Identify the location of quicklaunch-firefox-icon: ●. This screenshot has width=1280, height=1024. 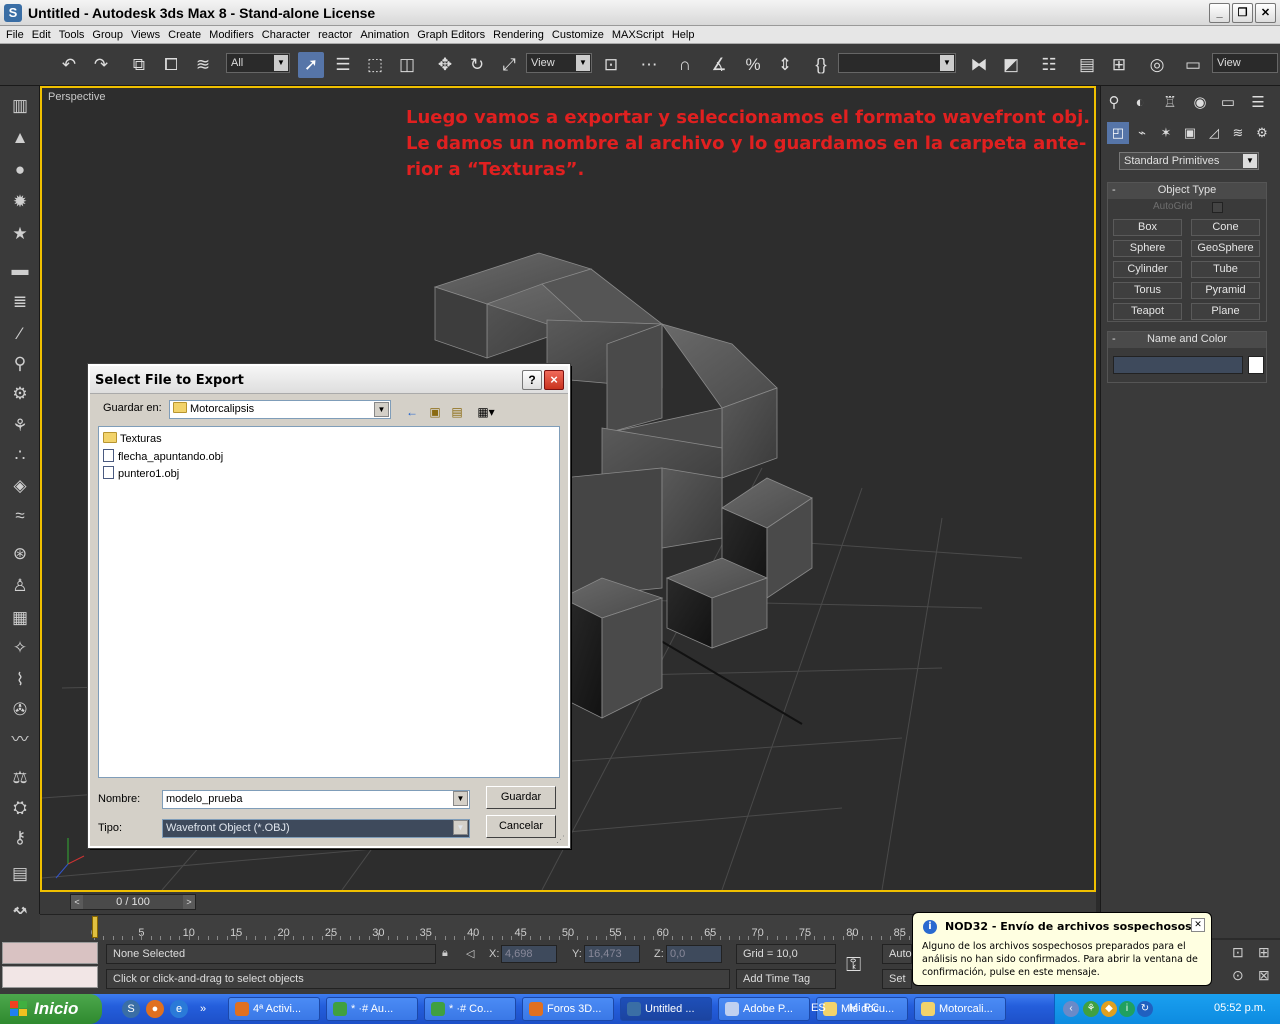
(155, 1009).